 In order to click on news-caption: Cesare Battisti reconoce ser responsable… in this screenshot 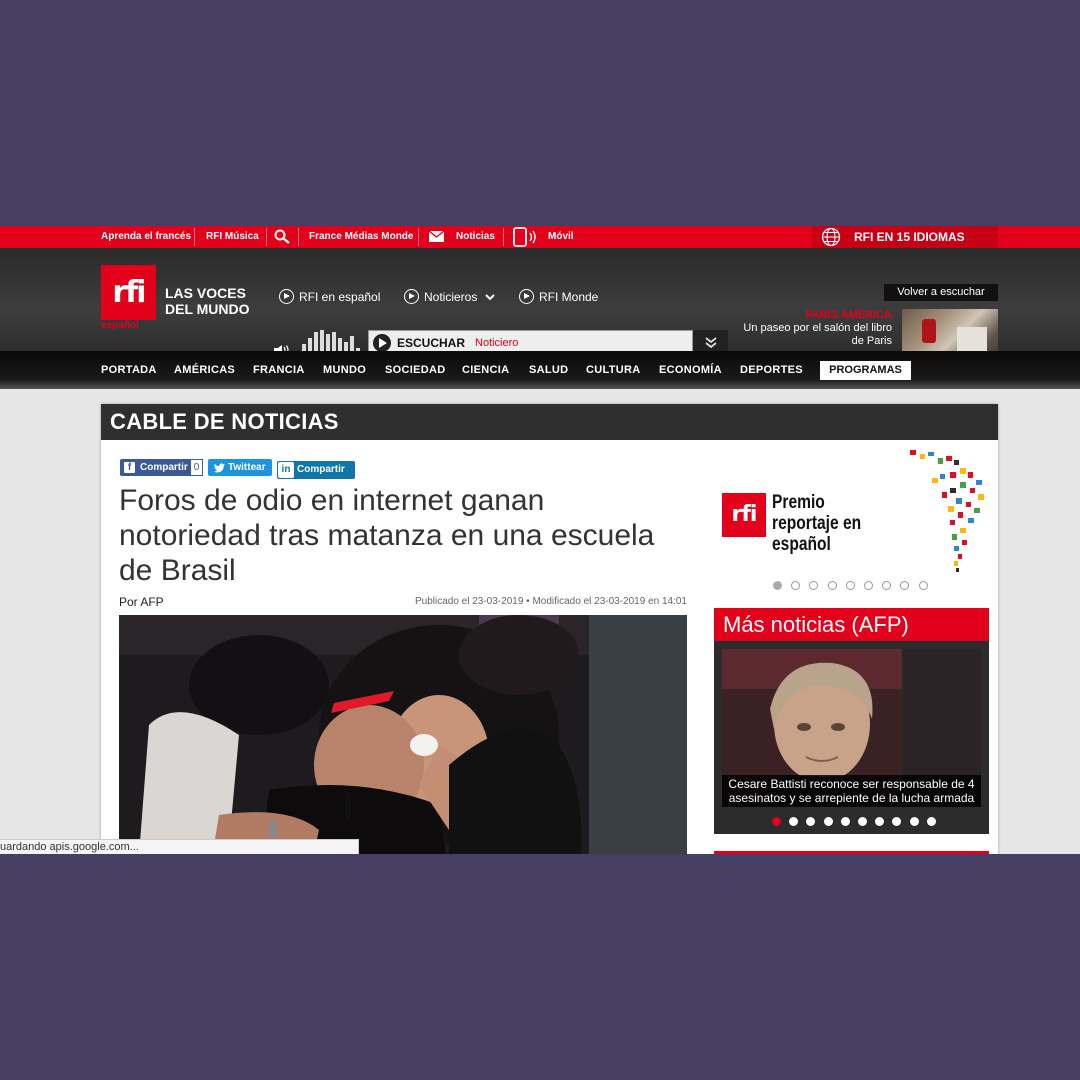, I will do `click(851, 791)`.